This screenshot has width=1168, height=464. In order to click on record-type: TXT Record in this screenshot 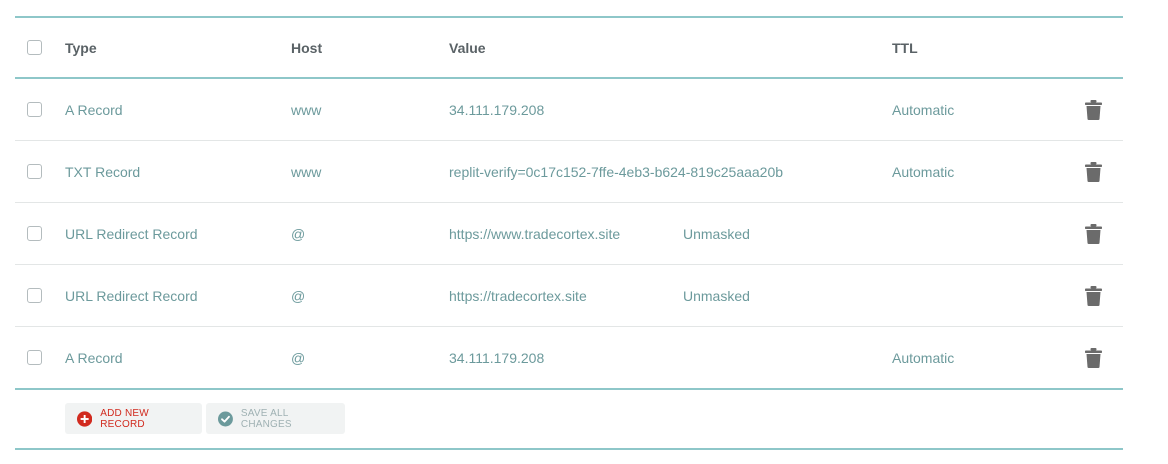, I will do `click(102, 171)`.